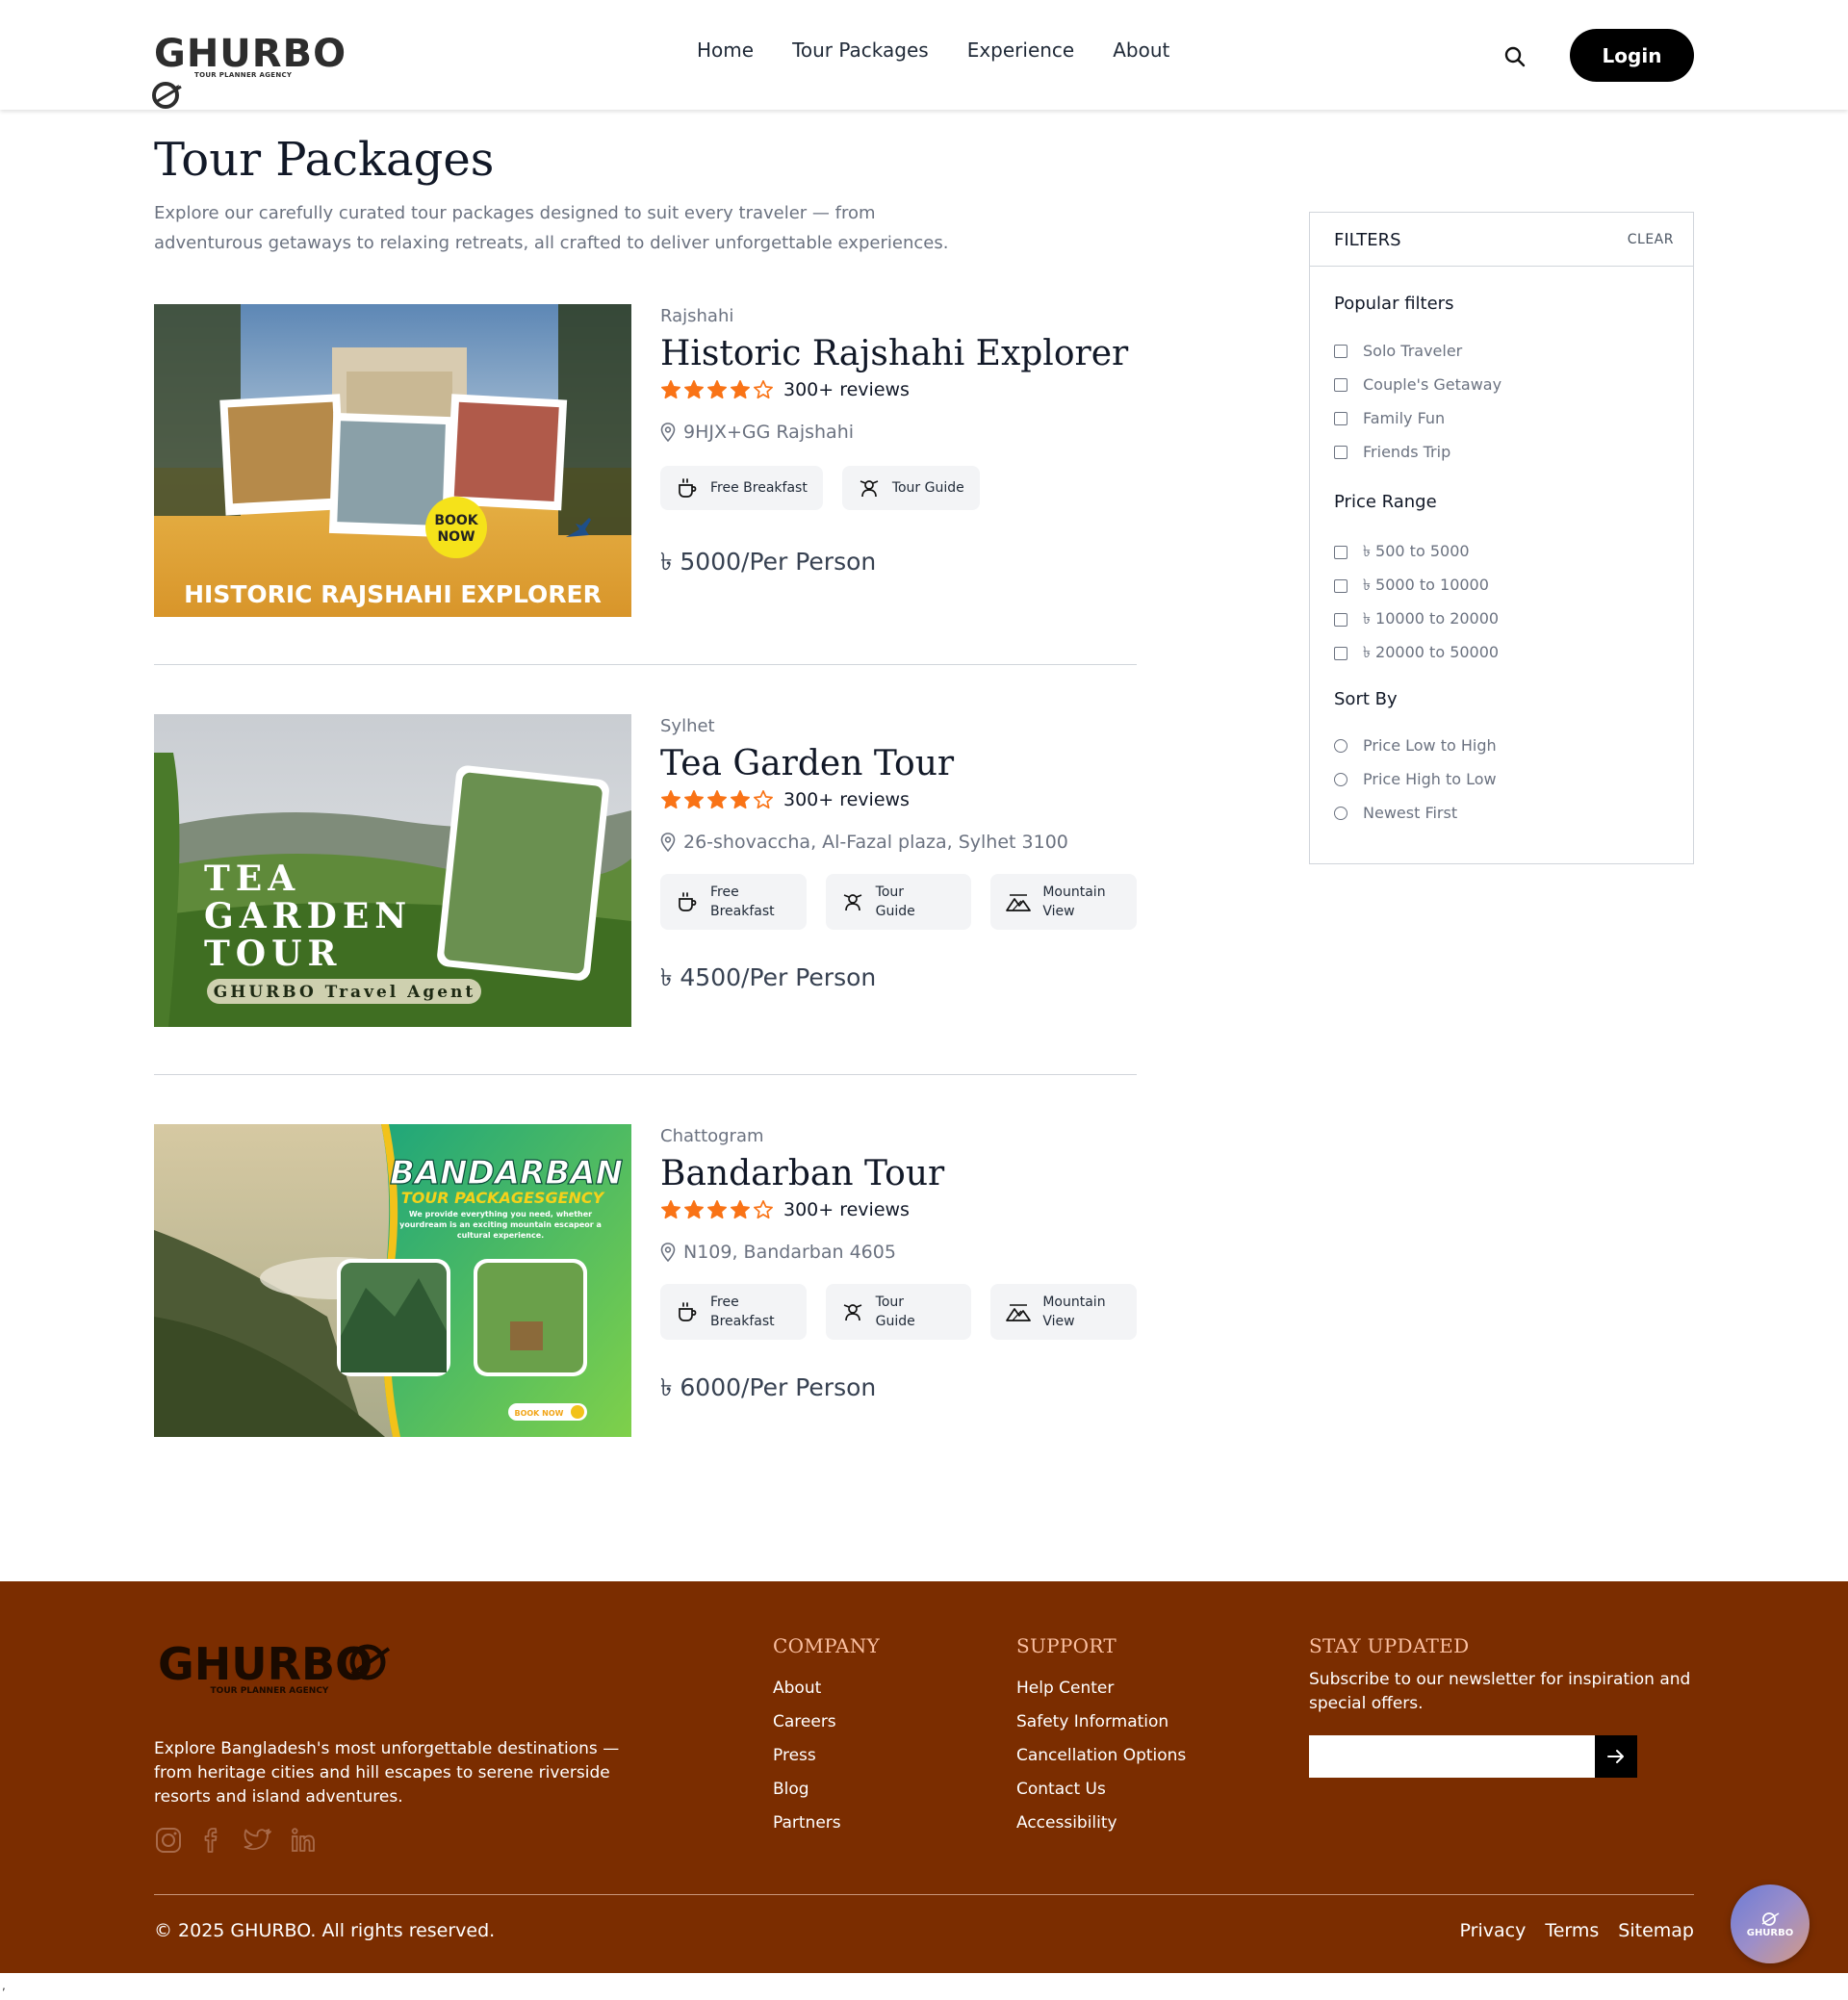 The height and width of the screenshot is (2000, 1848). What do you see at coordinates (898, 488) in the screenshot?
I see `feature-list: Free Breakfast Tour Guide` at bounding box center [898, 488].